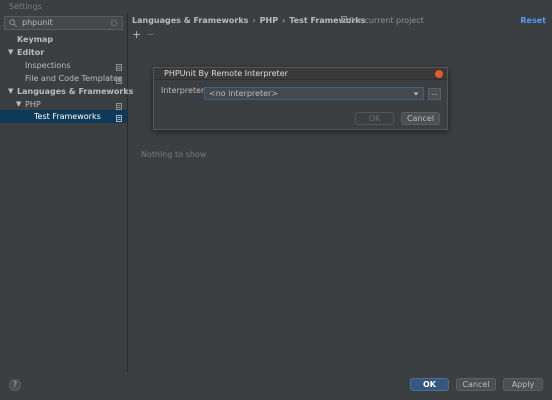 The image size is (552, 400). Describe the element at coordinates (67, 116) in the screenshot. I see `sidebar-item-label: Test Frameworks` at that location.